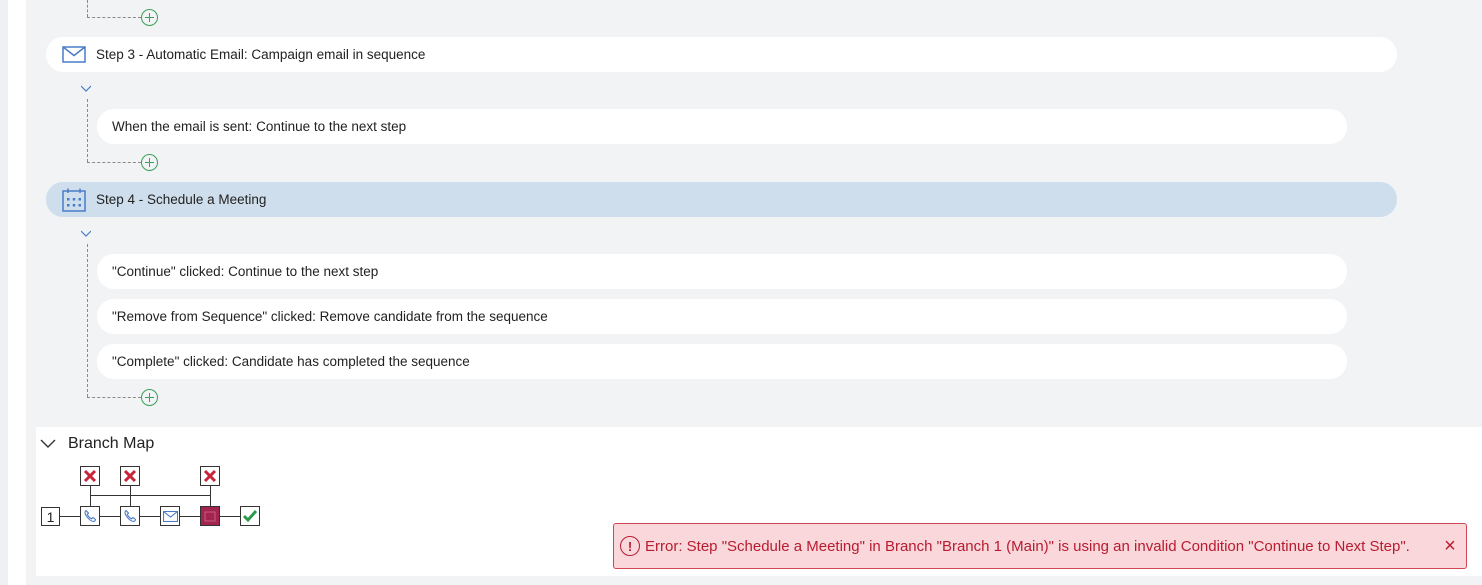 The width and height of the screenshot is (1482, 585). I want to click on add-step-icon, so click(149, 17).